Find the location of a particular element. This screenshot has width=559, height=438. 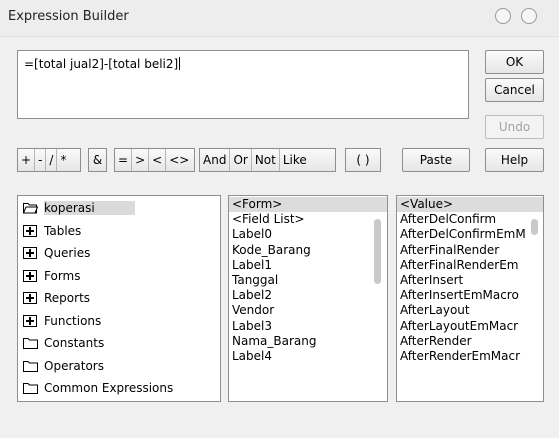

list-item: Label4 is located at coordinates (308, 356).